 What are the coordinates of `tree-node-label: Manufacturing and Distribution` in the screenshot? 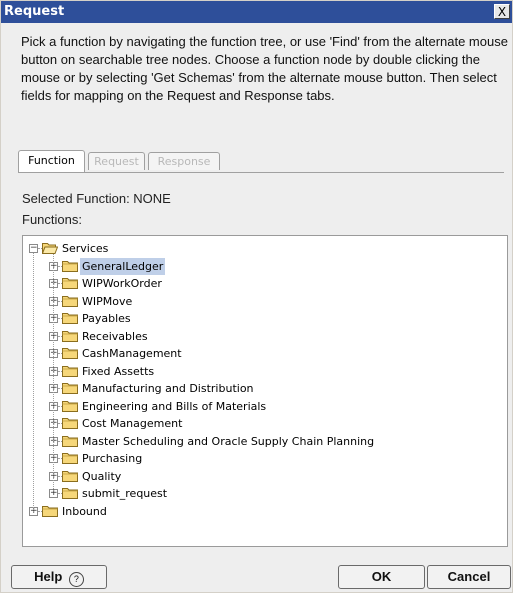 It's located at (168, 388).